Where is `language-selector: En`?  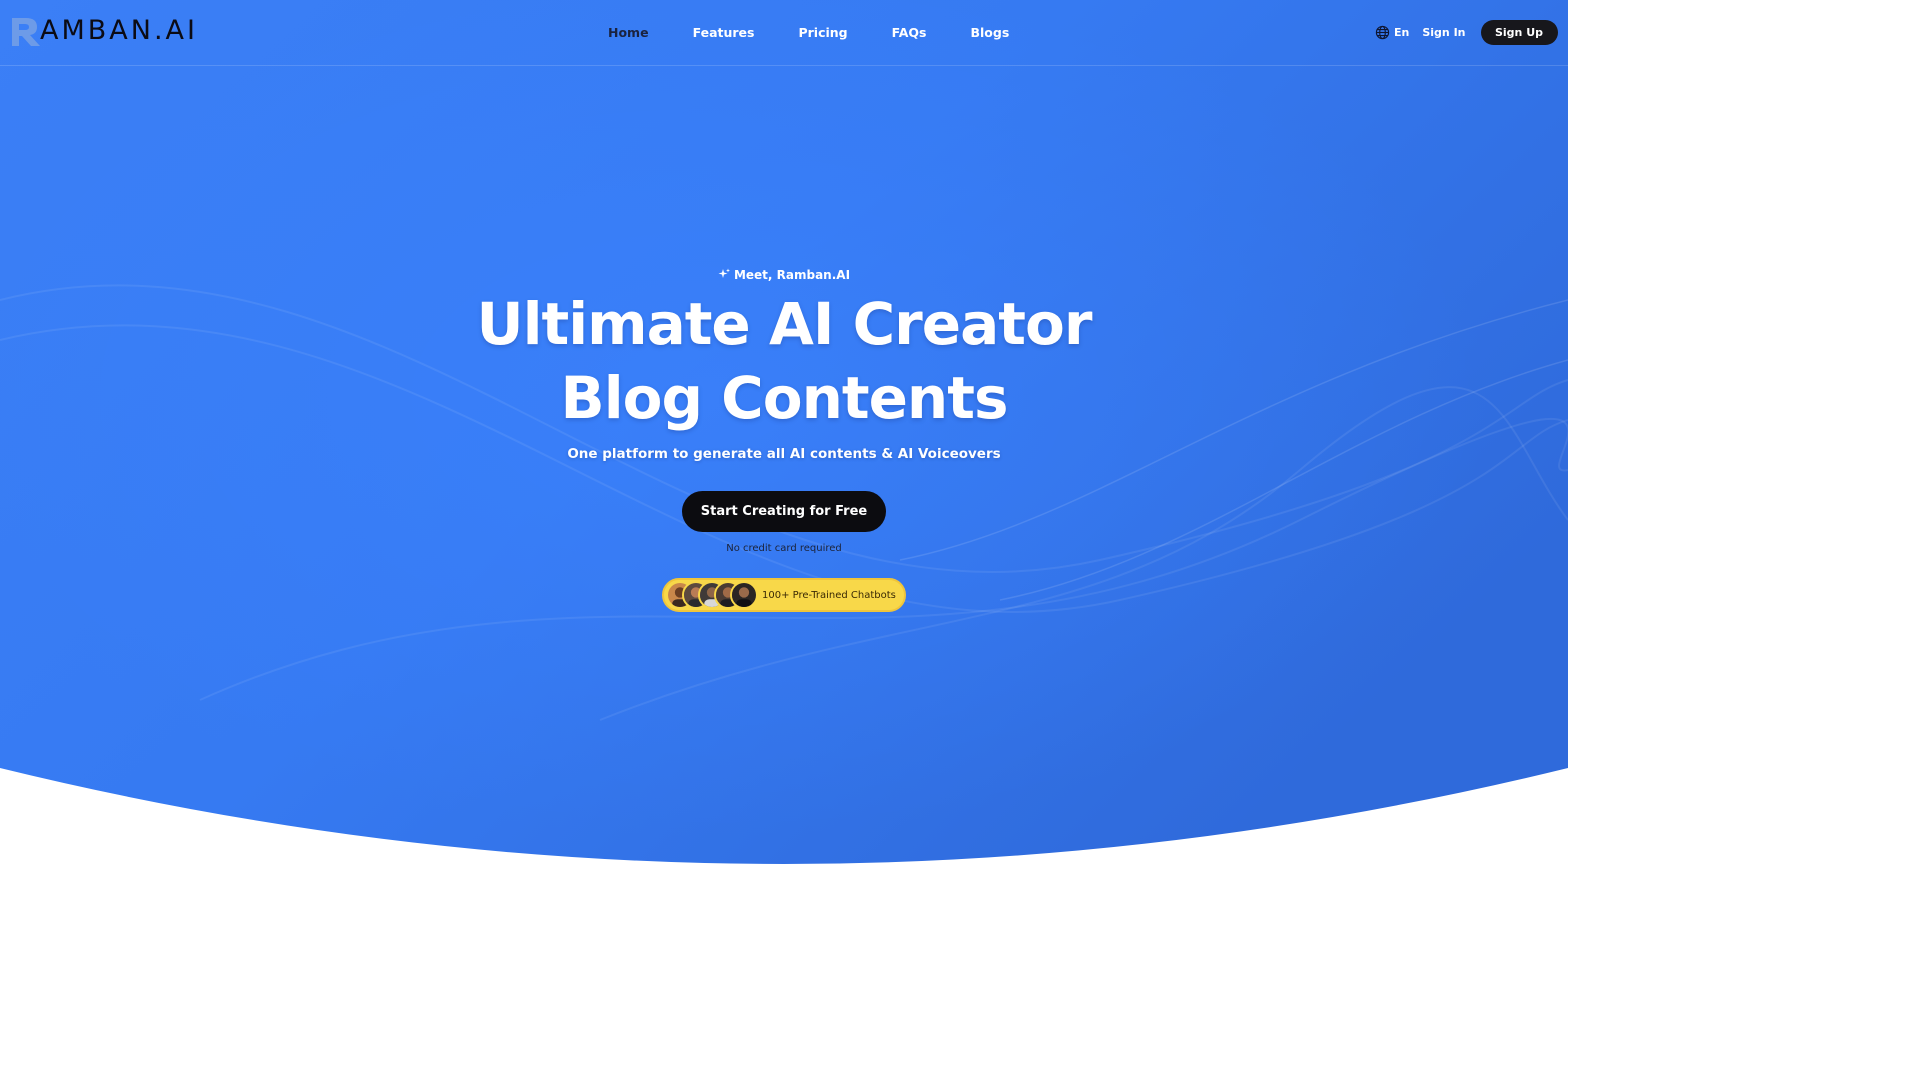 language-selector: En is located at coordinates (1392, 32).